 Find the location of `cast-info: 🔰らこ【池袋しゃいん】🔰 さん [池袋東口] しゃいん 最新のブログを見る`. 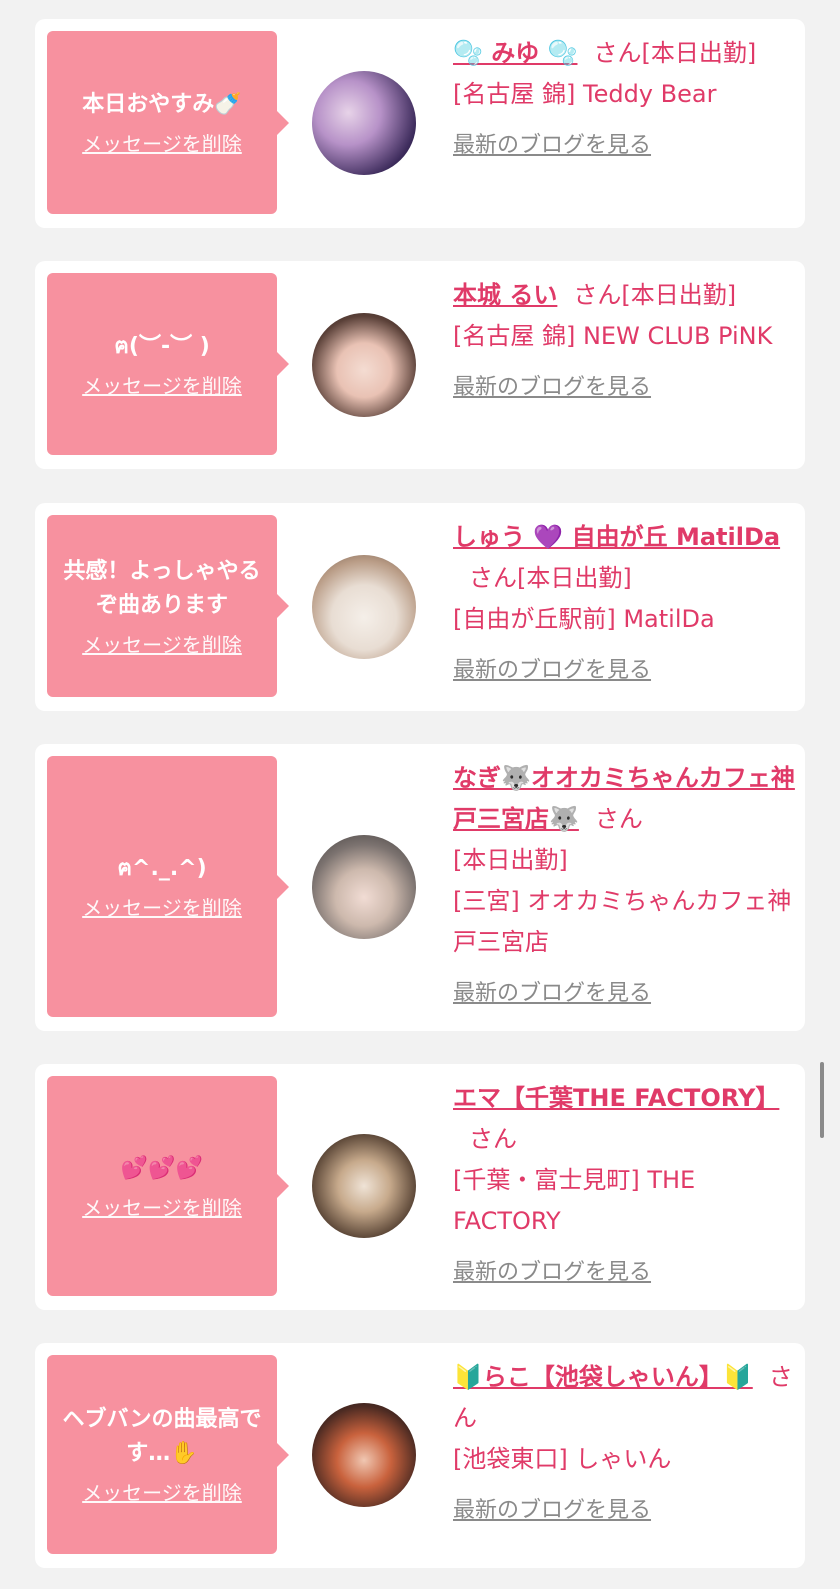

cast-info: 🔰らこ【池袋しゃいん】🔰 さん [池袋東口] しゃいん 最新のブログを見る is located at coordinates (625, 1444).